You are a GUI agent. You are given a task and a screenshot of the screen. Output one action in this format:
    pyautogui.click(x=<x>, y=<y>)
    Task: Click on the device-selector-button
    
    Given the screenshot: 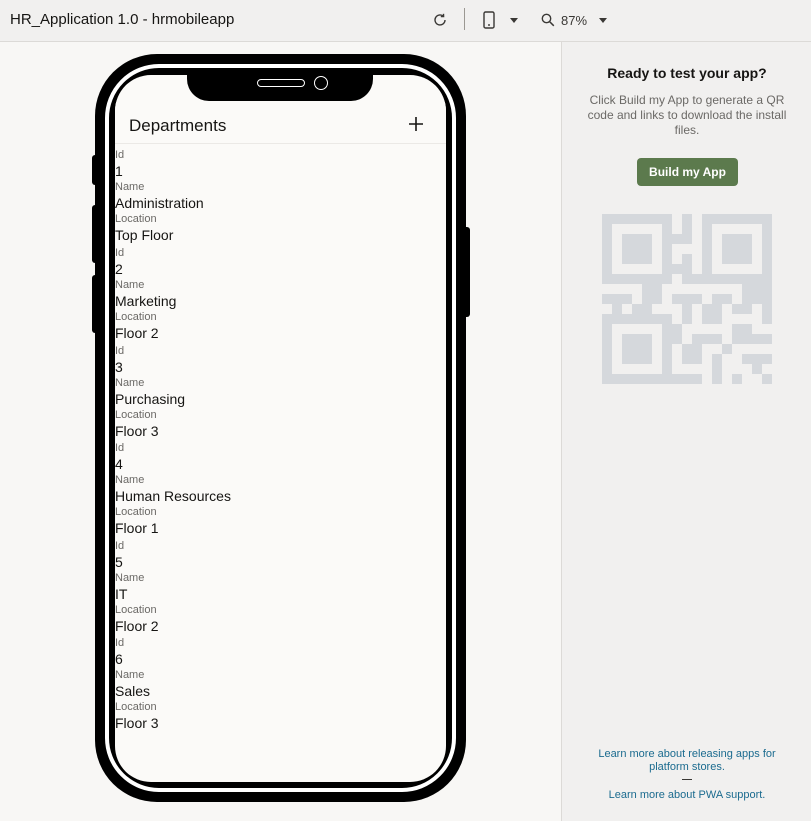 What is the action you would take?
    pyautogui.click(x=500, y=20)
    